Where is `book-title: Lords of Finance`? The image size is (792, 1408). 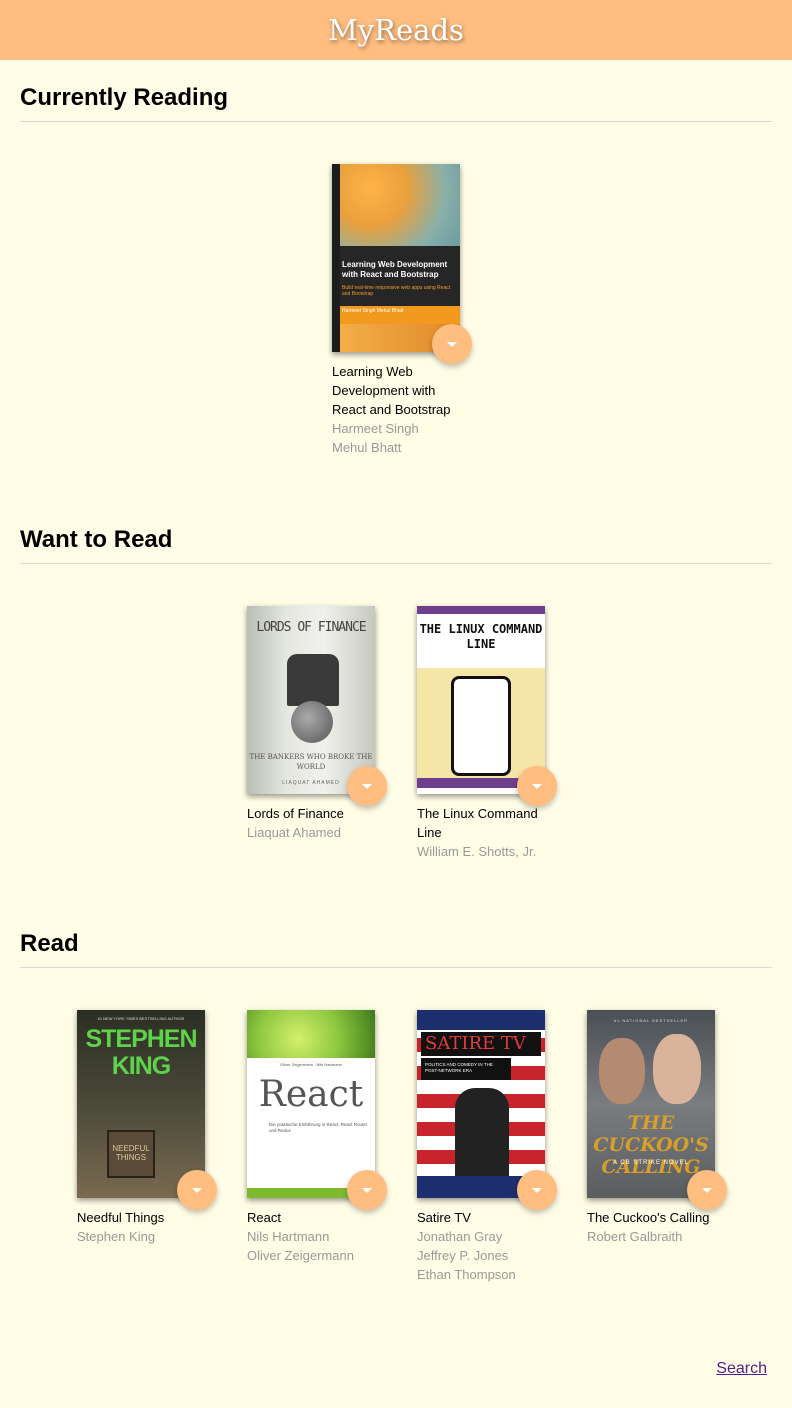 book-title: Lords of Finance is located at coordinates (295, 813).